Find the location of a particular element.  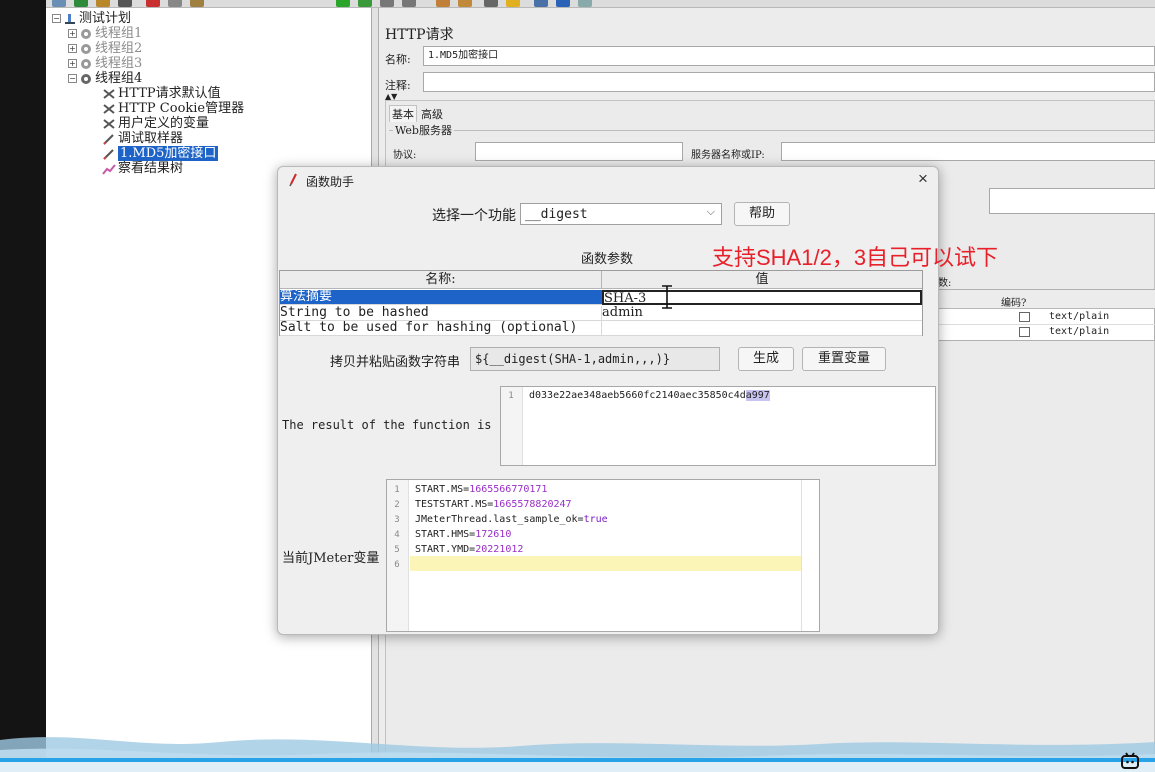

open-icon is located at coordinates (103, 3).